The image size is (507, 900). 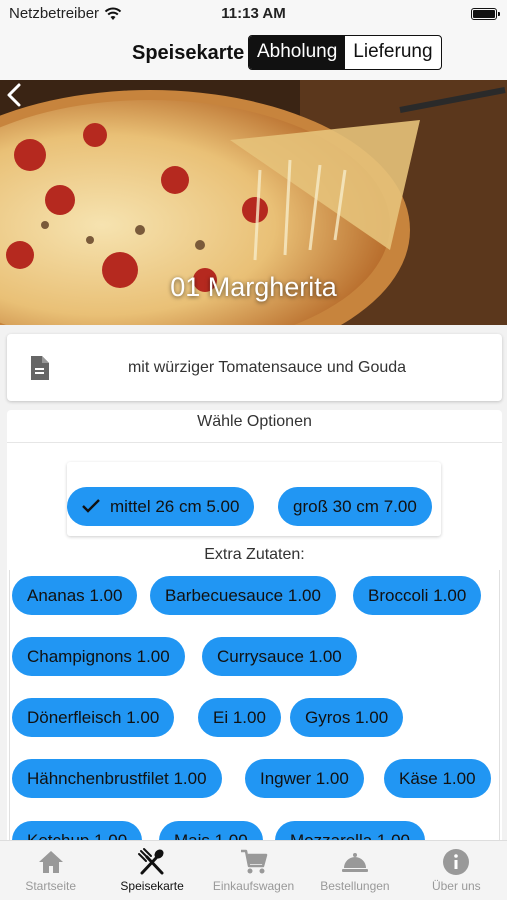 What do you see at coordinates (355, 886) in the screenshot?
I see `tab-label: Bestellungen` at bounding box center [355, 886].